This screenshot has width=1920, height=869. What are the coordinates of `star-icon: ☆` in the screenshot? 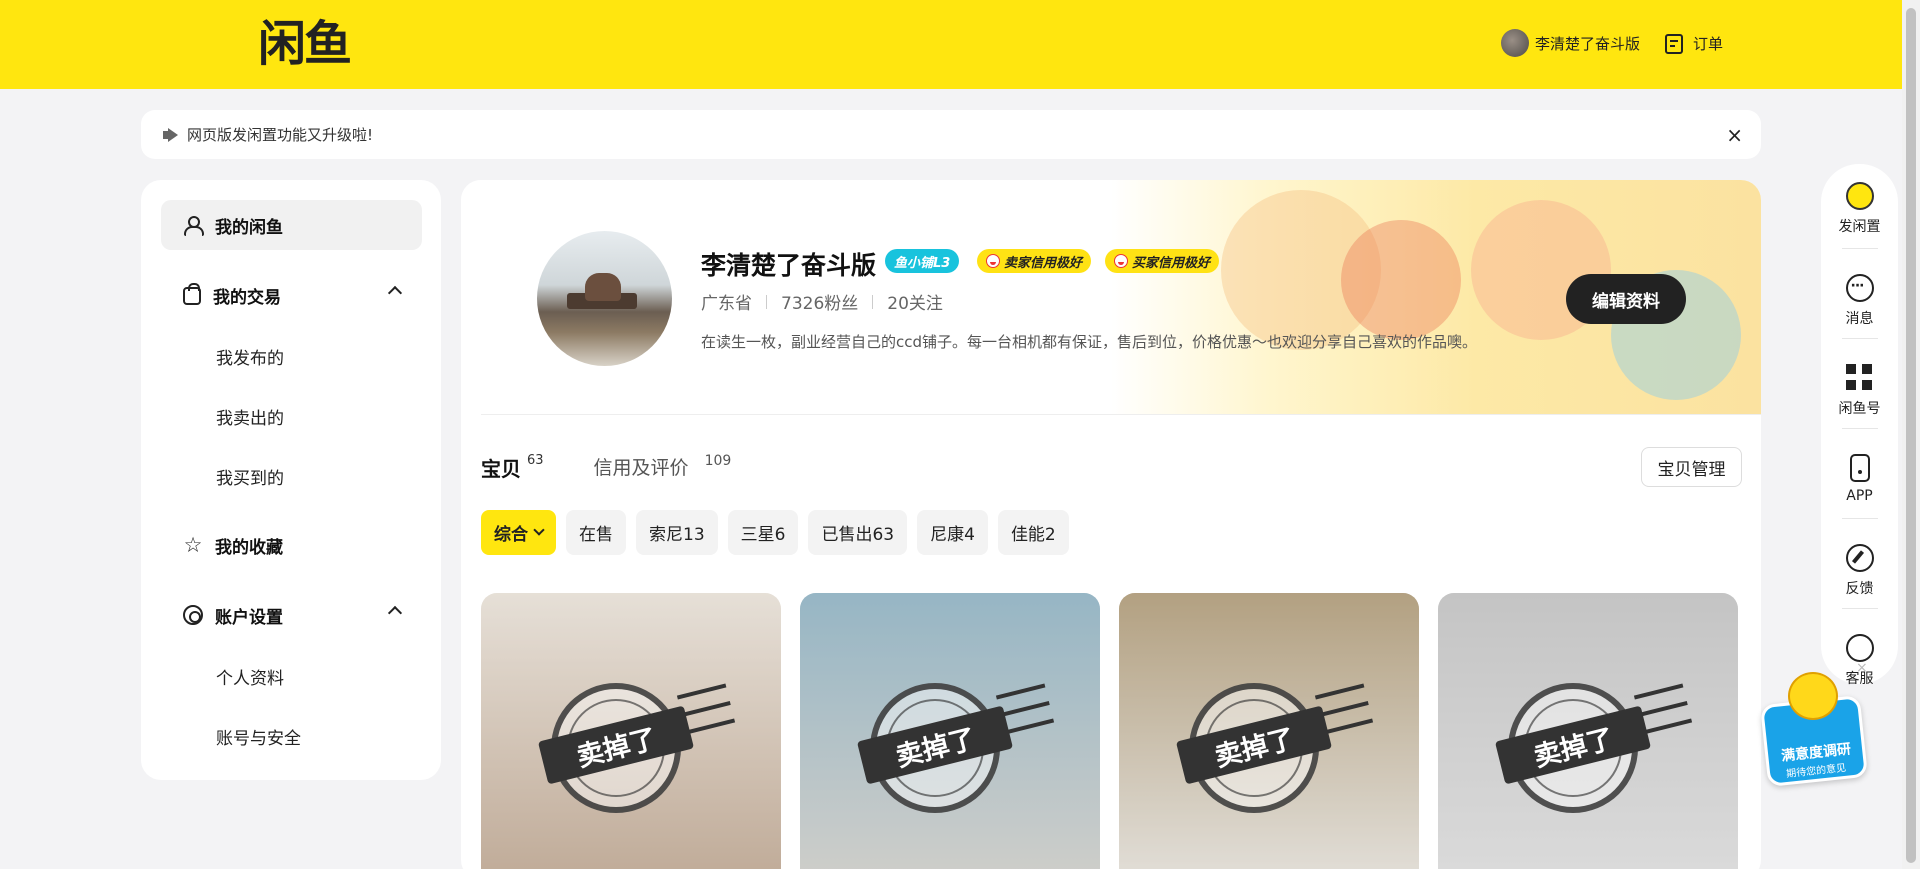 It's located at (193, 545).